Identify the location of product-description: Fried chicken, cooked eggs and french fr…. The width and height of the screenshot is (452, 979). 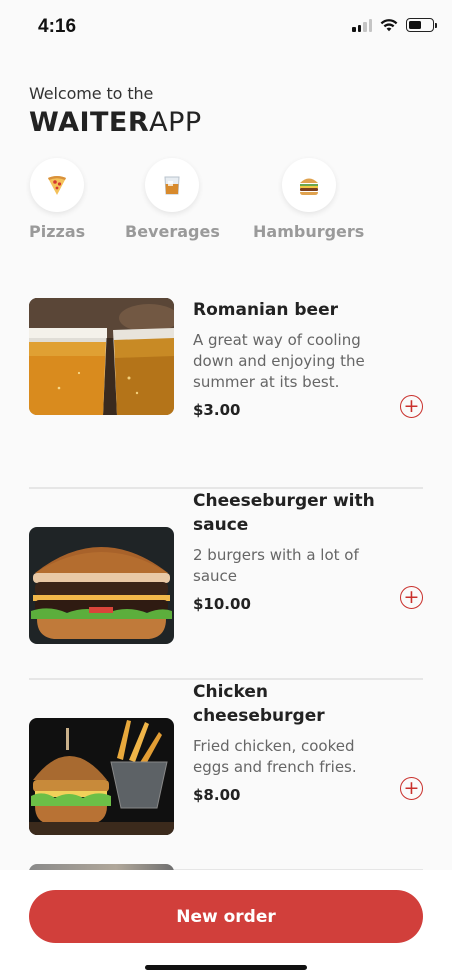
(275, 756).